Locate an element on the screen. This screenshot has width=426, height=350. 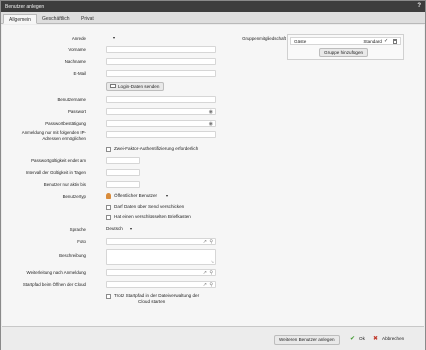
lastname-label: Nachname is located at coordinates (75, 61).